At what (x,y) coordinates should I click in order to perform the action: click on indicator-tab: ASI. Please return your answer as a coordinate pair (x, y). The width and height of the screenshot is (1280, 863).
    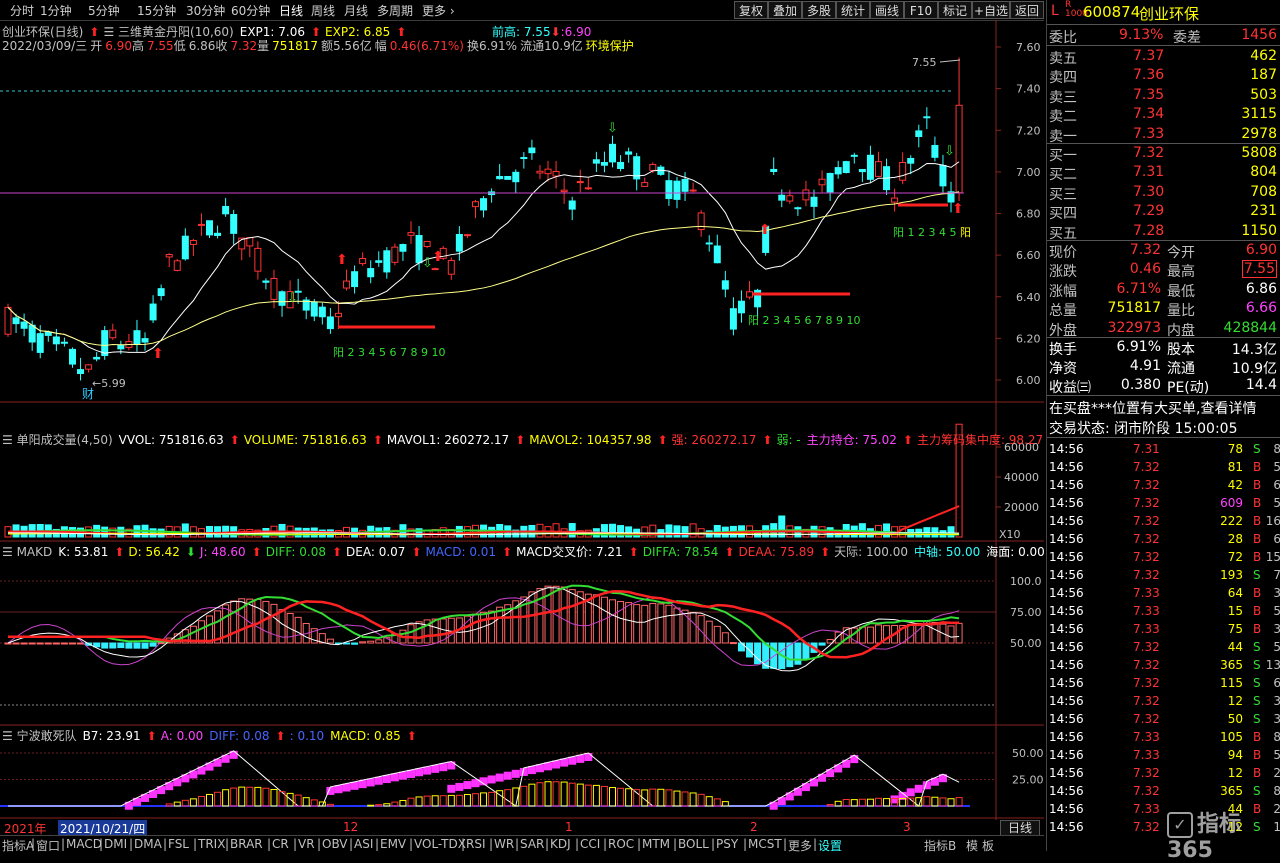
    Looking at the image, I should click on (363, 844).